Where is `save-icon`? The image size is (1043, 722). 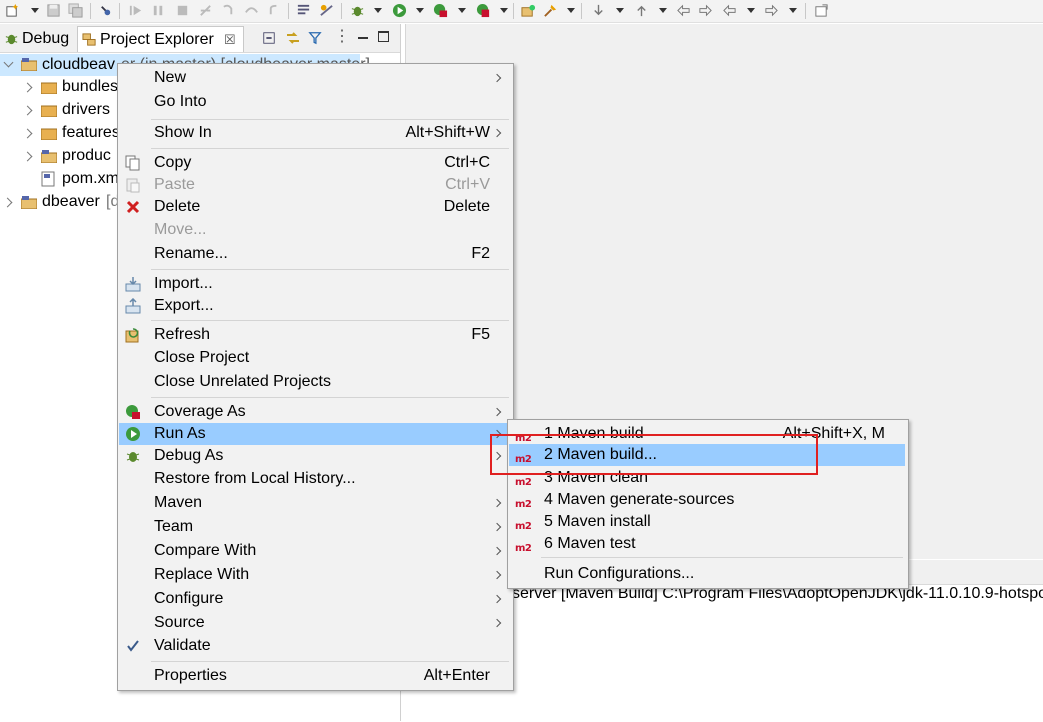 save-icon is located at coordinates (53, 10).